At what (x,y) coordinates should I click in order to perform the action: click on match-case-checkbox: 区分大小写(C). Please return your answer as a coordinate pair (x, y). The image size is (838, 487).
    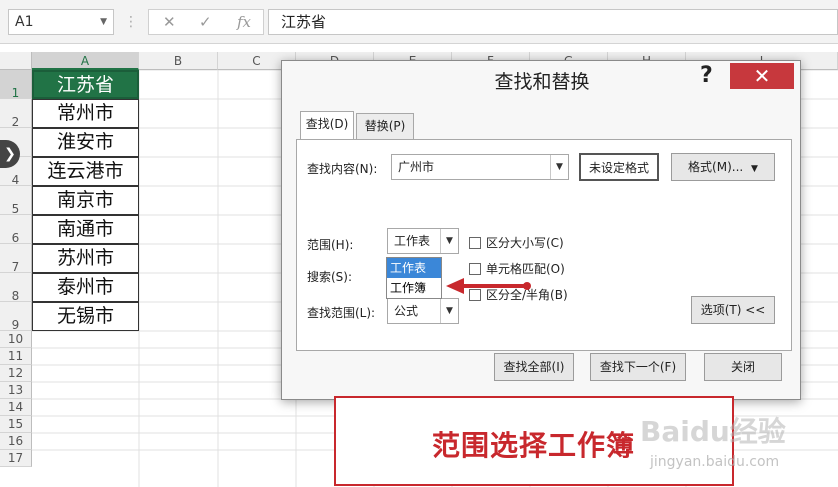
    Looking at the image, I should click on (516, 242).